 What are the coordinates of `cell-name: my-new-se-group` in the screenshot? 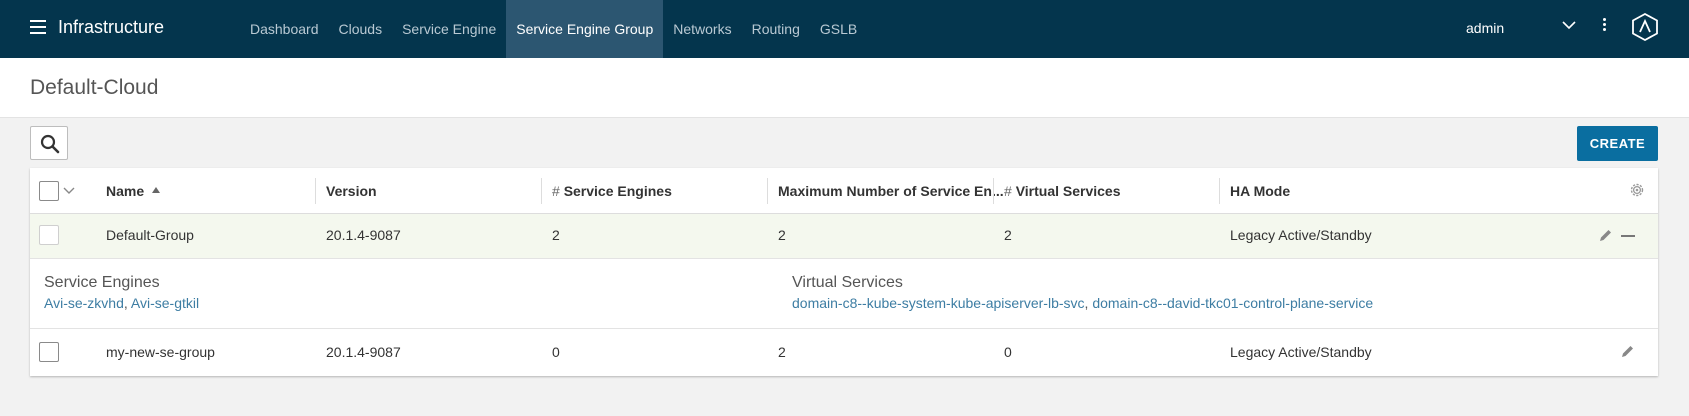 It's located at (160, 352).